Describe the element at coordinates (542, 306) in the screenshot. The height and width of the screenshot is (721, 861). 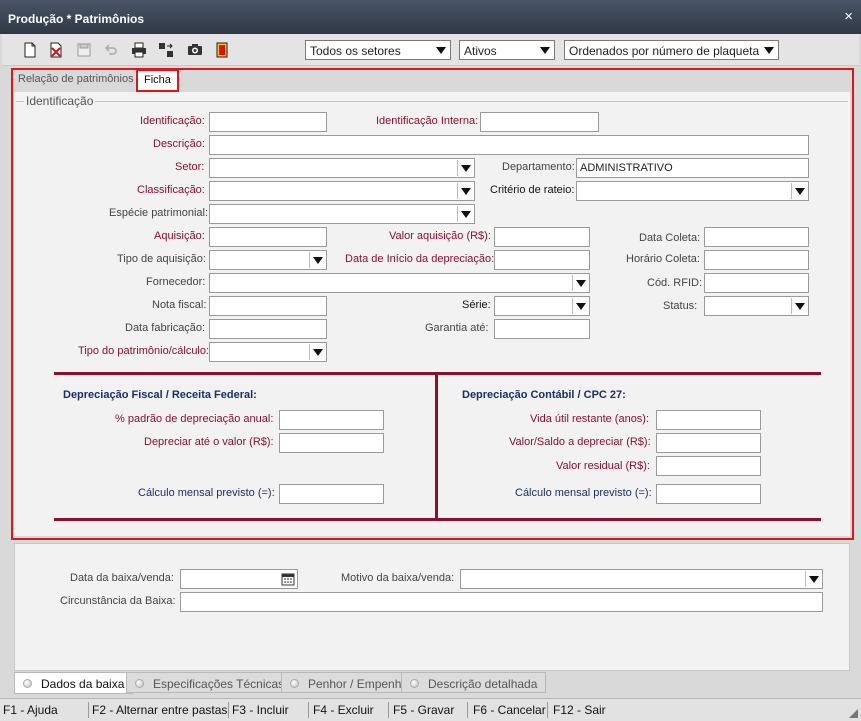
I see `serie-select` at that location.